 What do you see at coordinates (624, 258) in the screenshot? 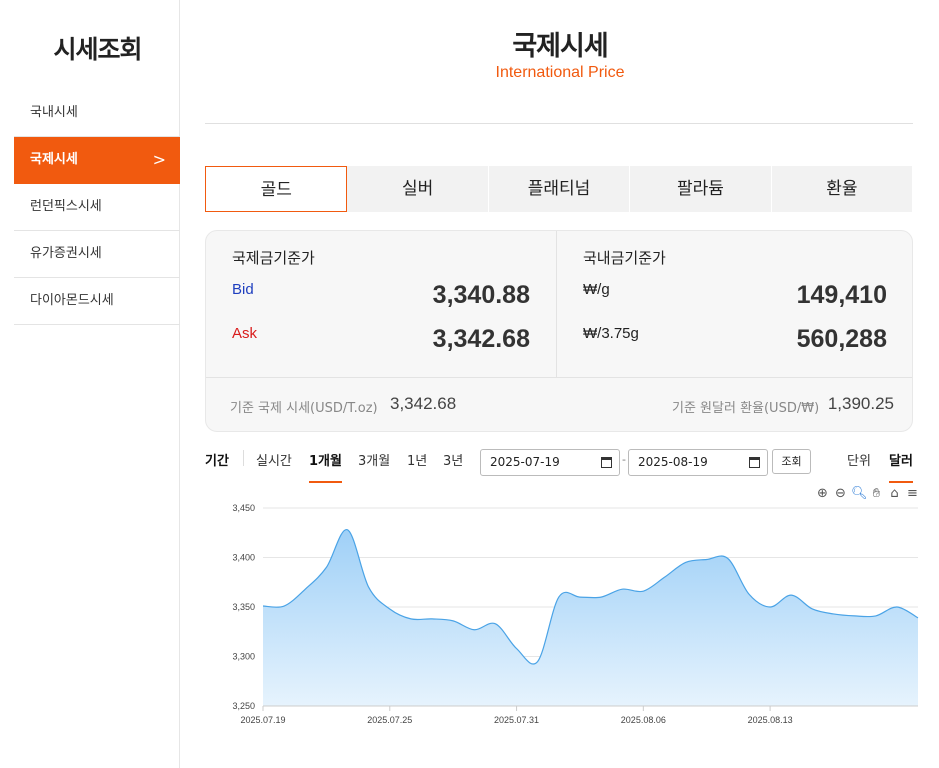
I see `domestic-price-heading: 국내금기준가` at bounding box center [624, 258].